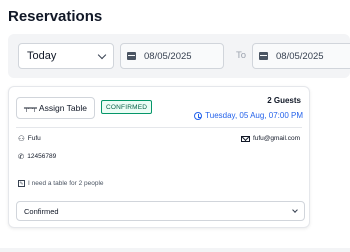 This screenshot has width=350, height=252. I want to click on phone-icon: ✆, so click(21, 156).